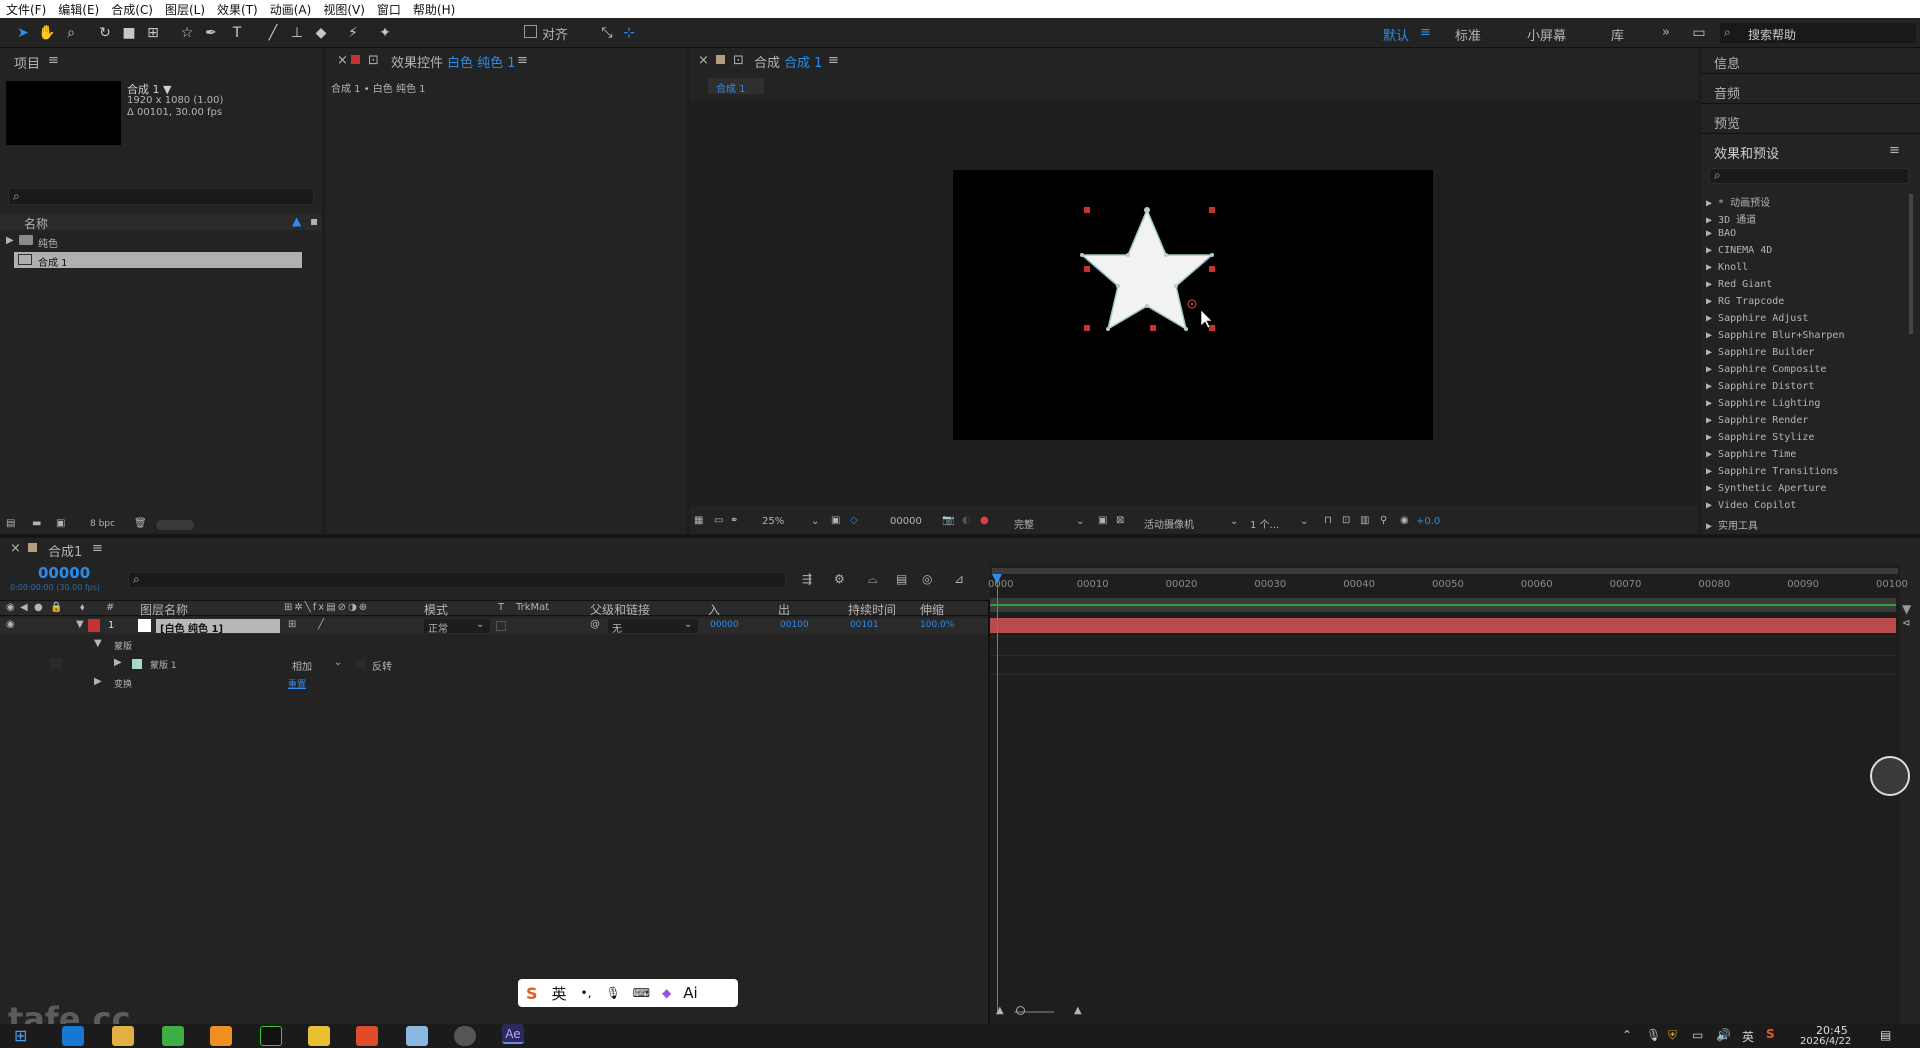 Image resolution: width=1920 pixels, height=1048 pixels. What do you see at coordinates (1732, 524) in the screenshot?
I see `effects-category-item: ▶ 实用工具` at bounding box center [1732, 524].